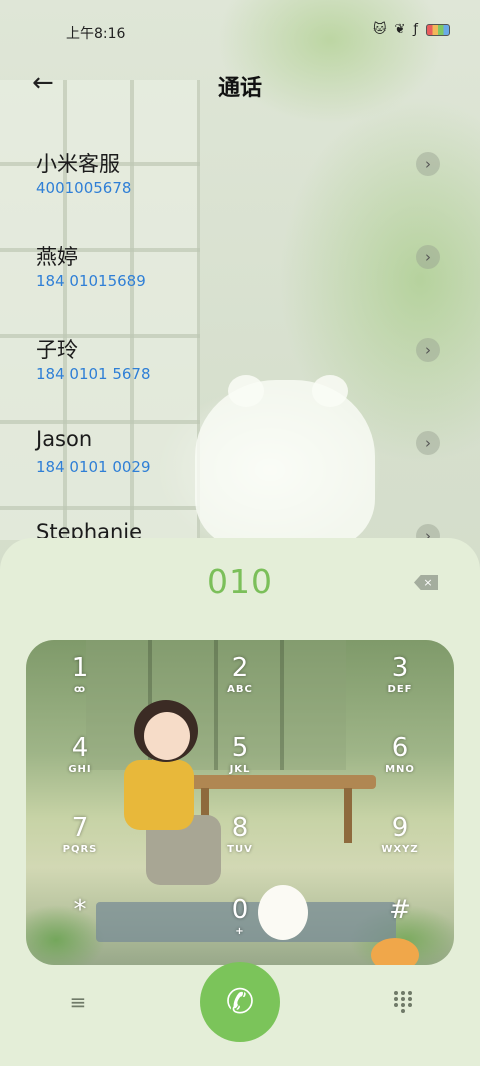 Image resolution: width=480 pixels, height=1066 pixels. What do you see at coordinates (240, 581) in the screenshot?
I see `dialed-number: 010` at bounding box center [240, 581].